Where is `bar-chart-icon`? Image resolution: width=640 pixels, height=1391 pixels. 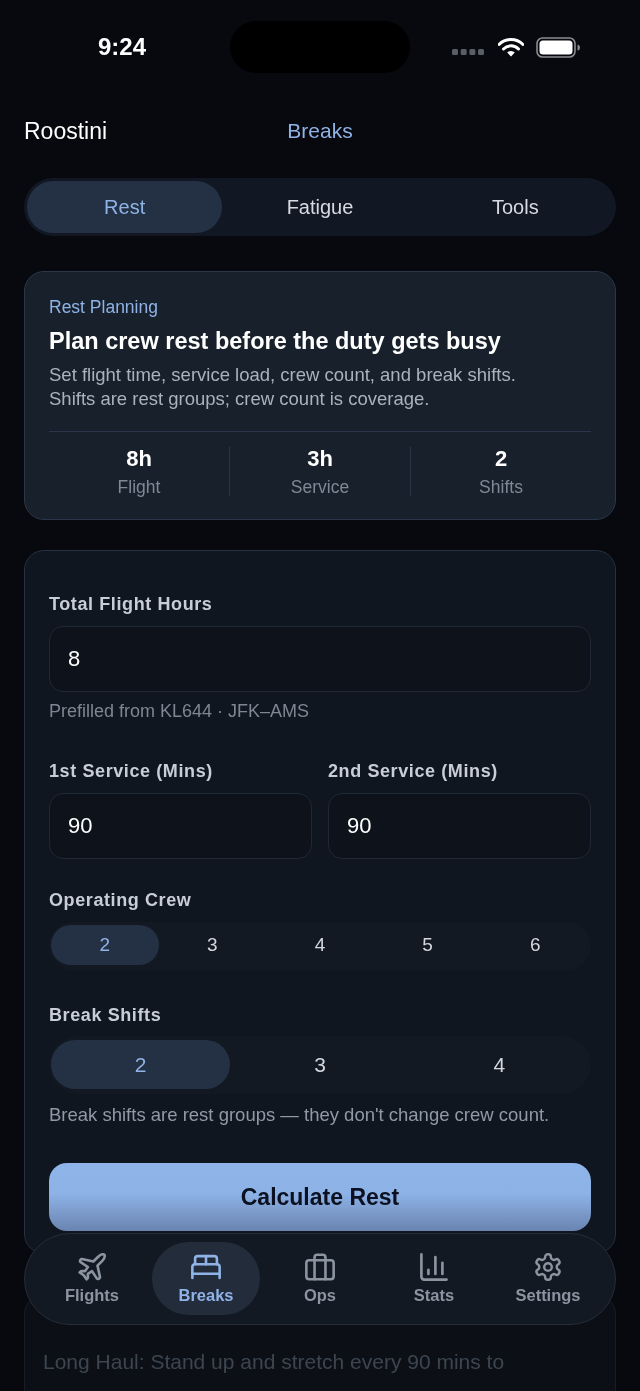 bar-chart-icon is located at coordinates (434, 1266).